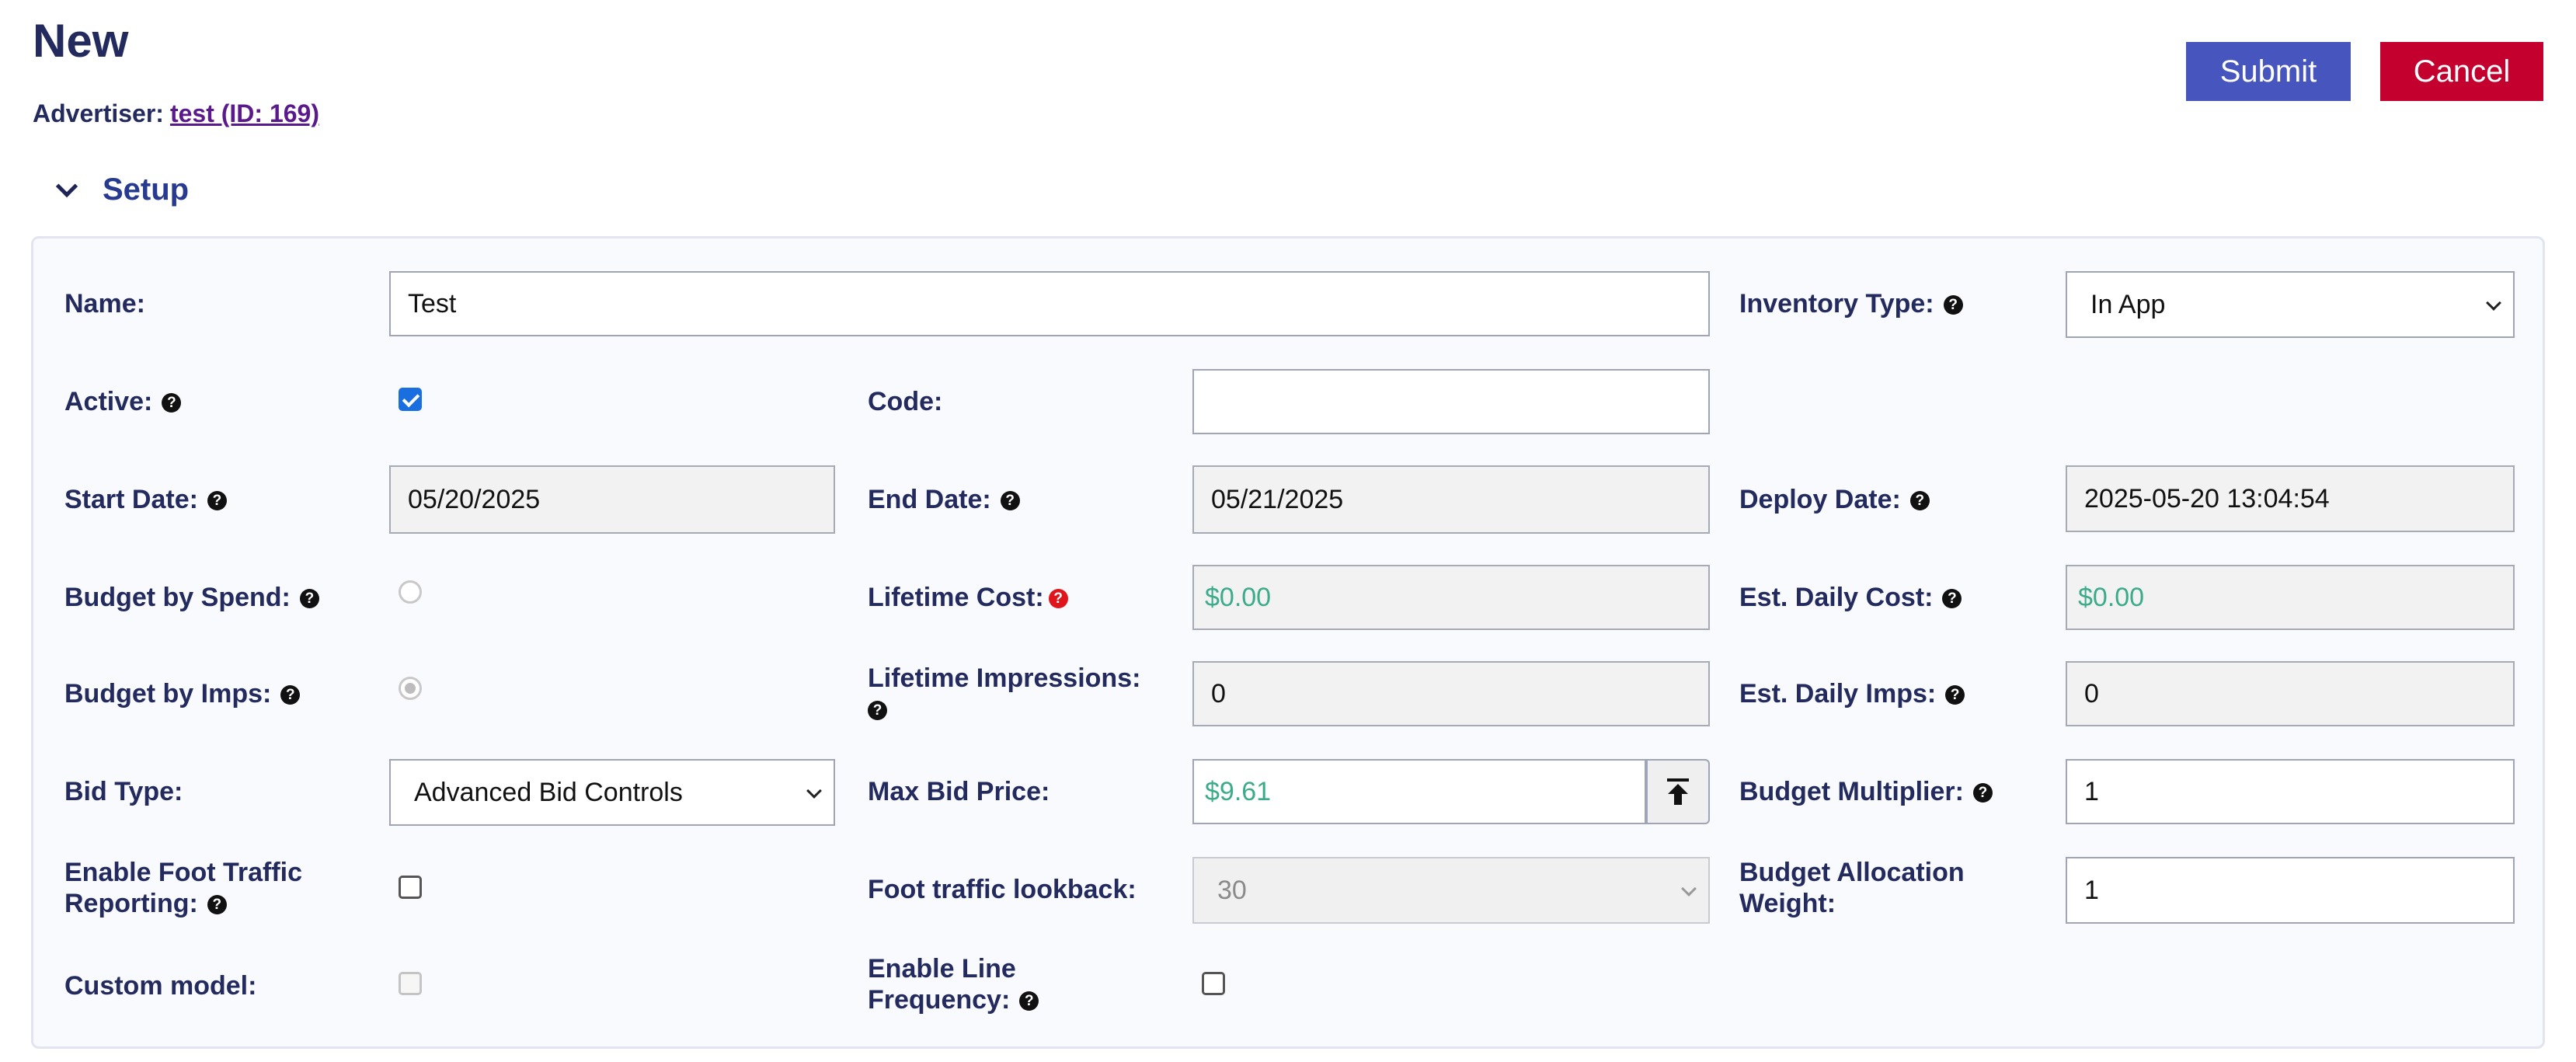 This screenshot has width=2576, height=1062. Describe the element at coordinates (411, 399) in the screenshot. I see `active-checkbox` at that location.